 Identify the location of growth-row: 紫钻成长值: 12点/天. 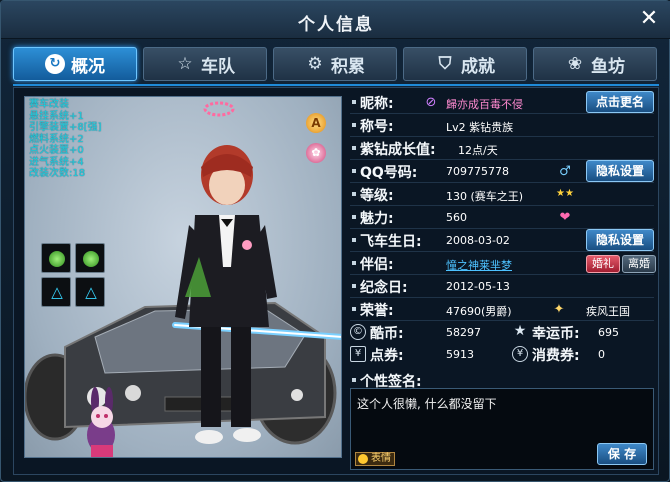
(502, 149).